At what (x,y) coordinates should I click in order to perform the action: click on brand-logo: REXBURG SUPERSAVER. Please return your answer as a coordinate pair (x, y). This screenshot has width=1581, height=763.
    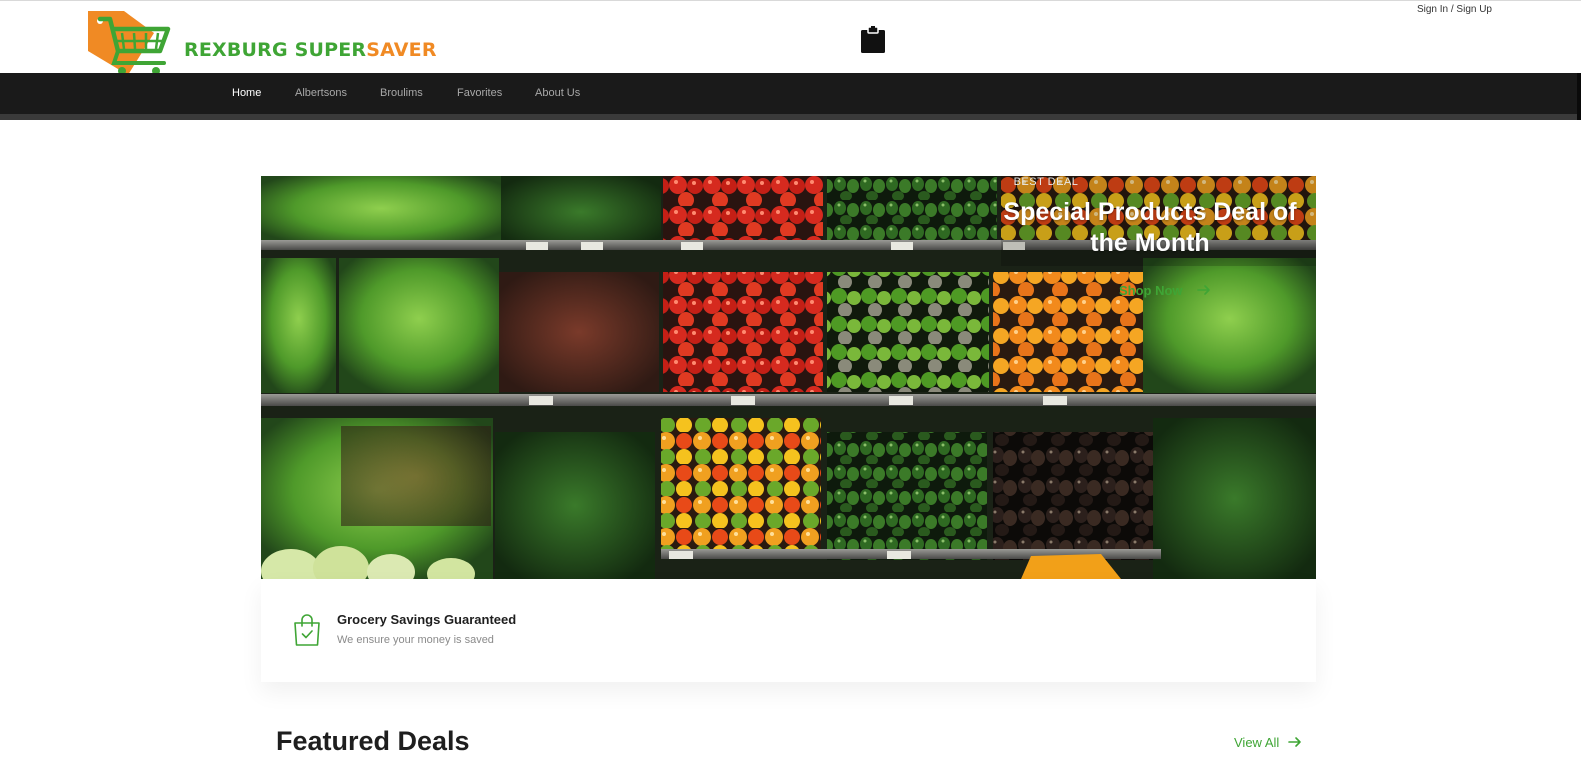
    Looking at the image, I should click on (262, 43).